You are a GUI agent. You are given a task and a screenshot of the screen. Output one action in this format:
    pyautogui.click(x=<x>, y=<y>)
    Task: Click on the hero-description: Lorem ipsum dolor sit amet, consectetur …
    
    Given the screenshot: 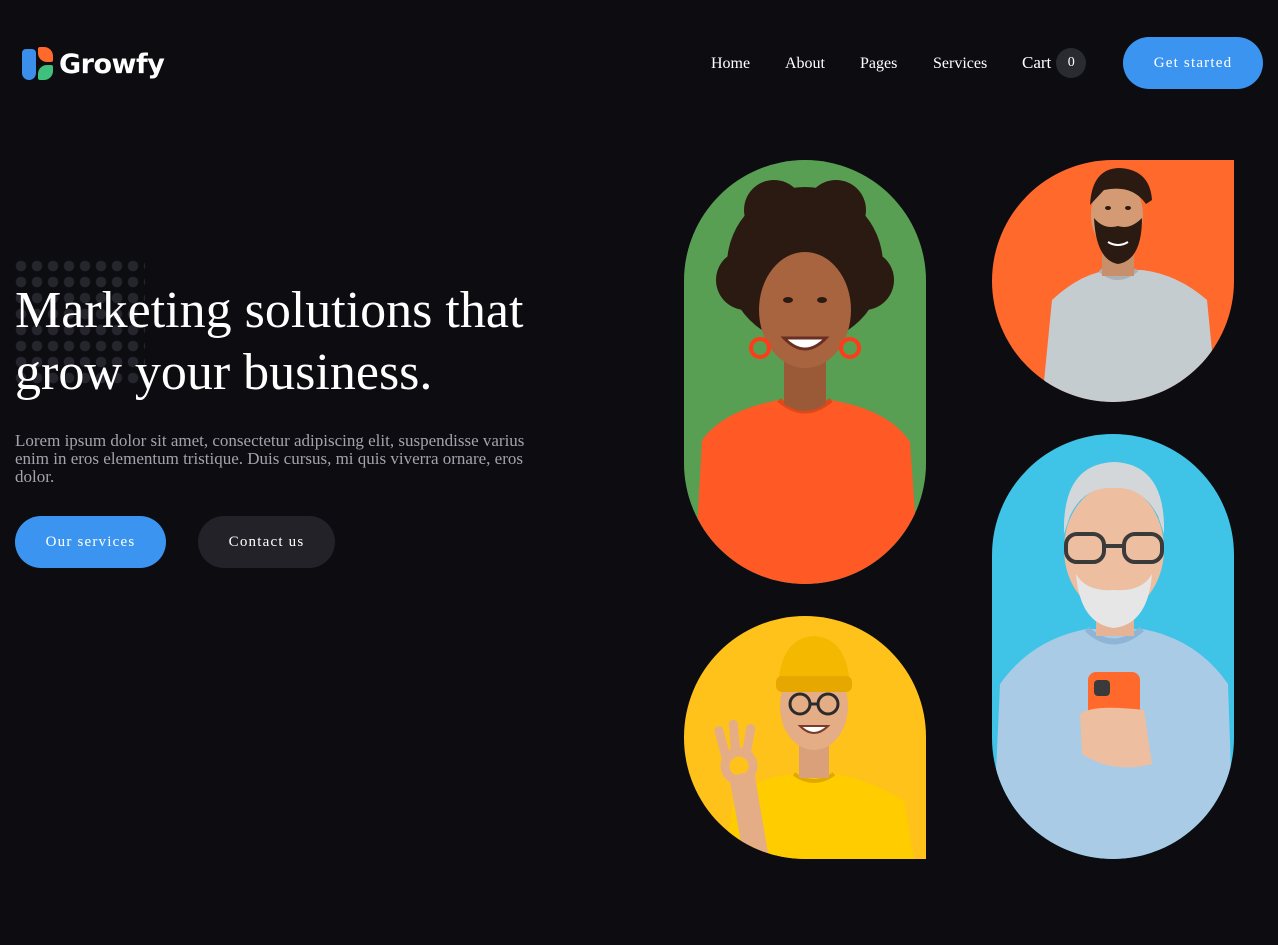 What is the action you would take?
    pyautogui.click(x=270, y=458)
    